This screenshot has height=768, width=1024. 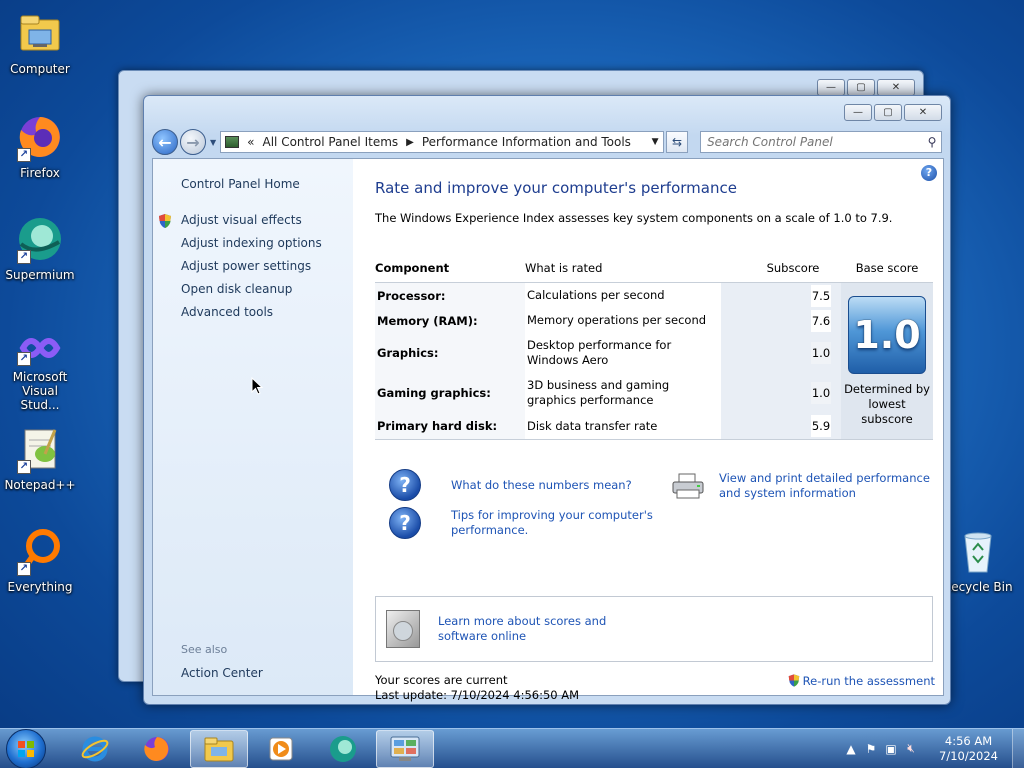 What do you see at coordinates (851, 749) in the screenshot?
I see `show-hidden-icons-icon: ▲` at bounding box center [851, 749].